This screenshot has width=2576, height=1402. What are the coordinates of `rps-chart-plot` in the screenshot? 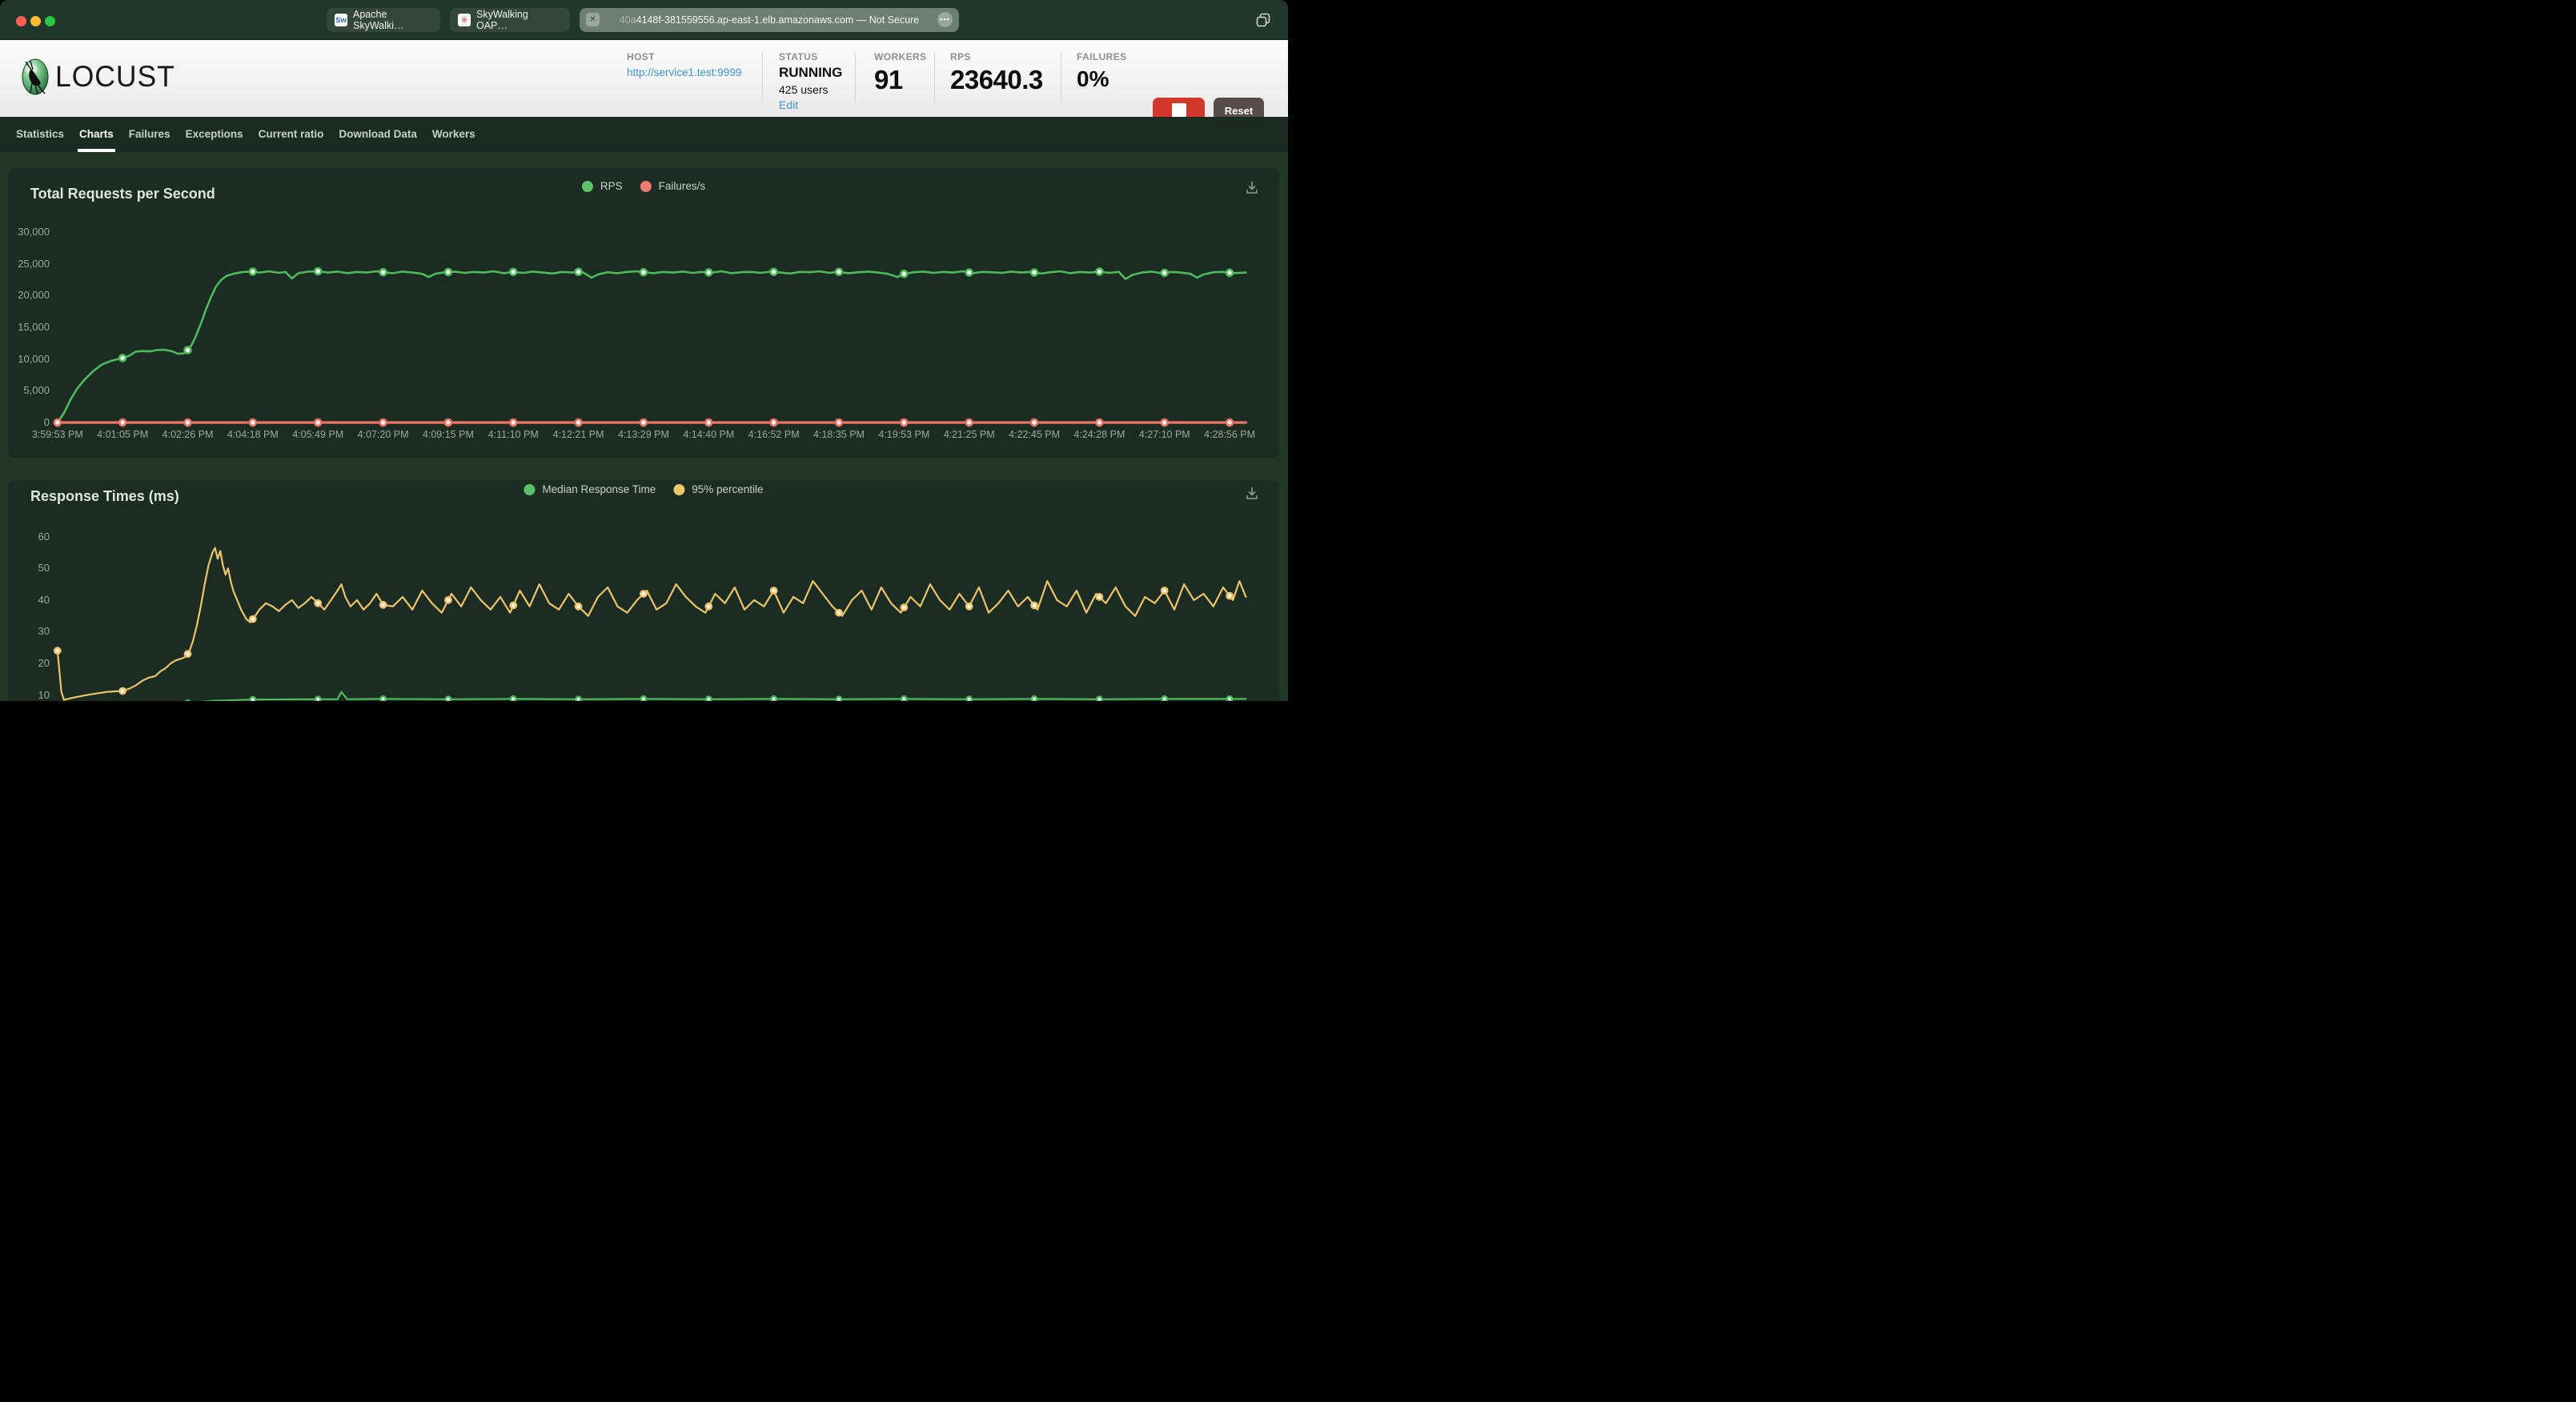 It's located at (650, 347).